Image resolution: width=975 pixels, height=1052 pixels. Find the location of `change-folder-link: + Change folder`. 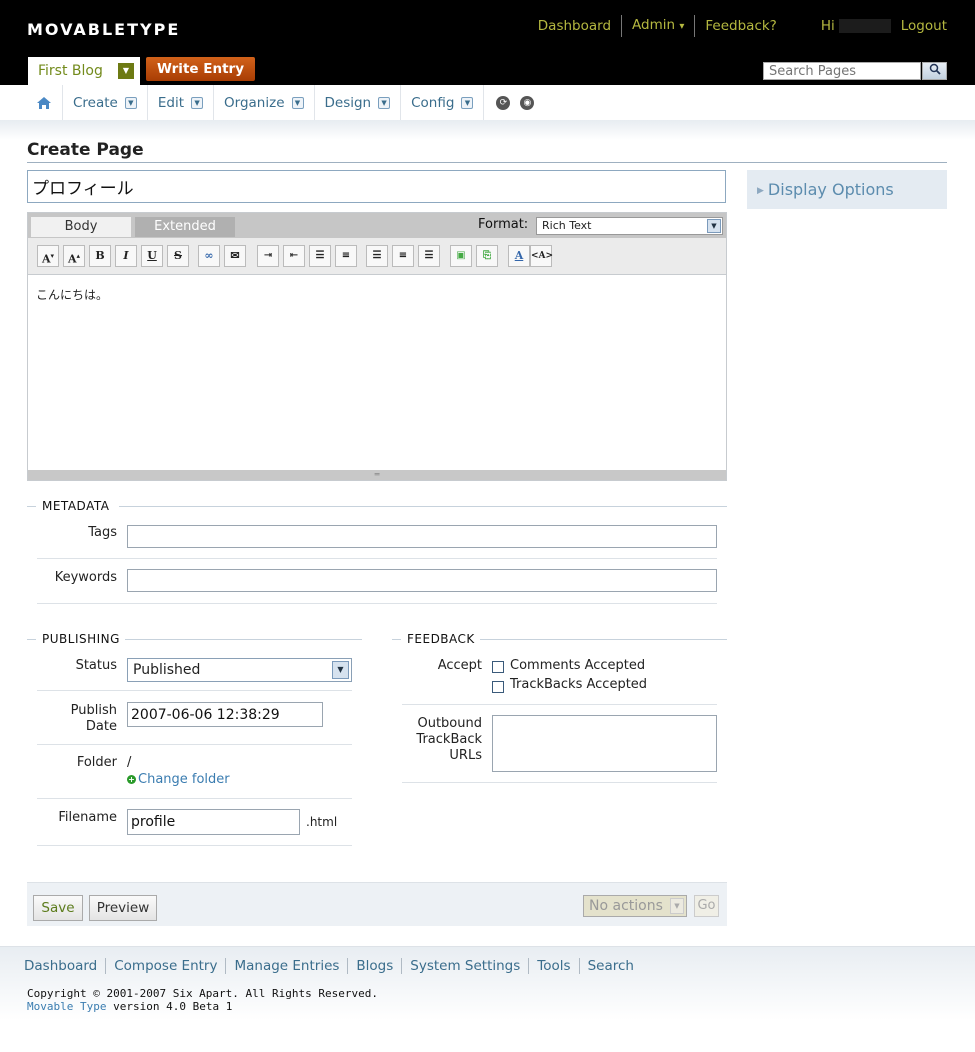

change-folder-link: + Change folder is located at coordinates (178, 779).